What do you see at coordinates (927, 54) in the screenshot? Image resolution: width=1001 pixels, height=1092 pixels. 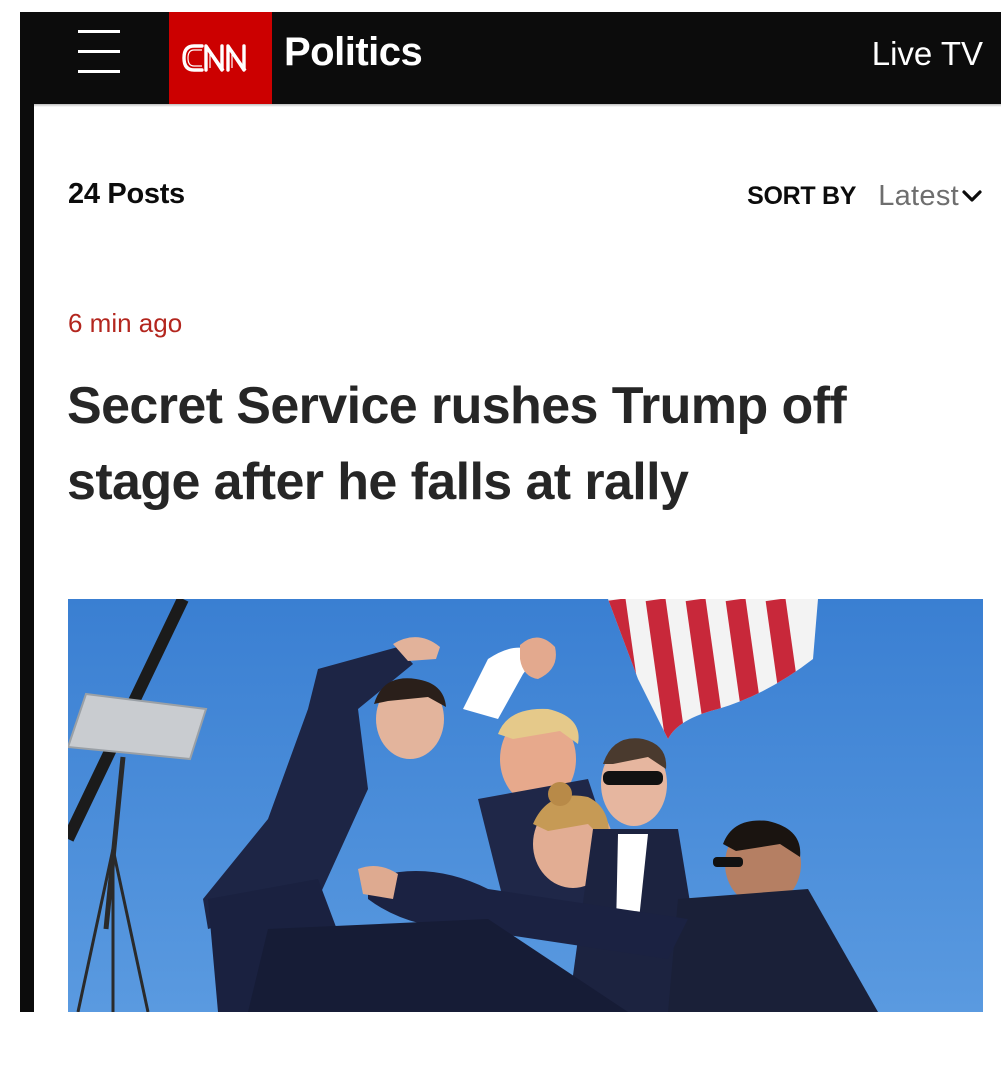 I see `live-tv-link: Live TV` at bounding box center [927, 54].